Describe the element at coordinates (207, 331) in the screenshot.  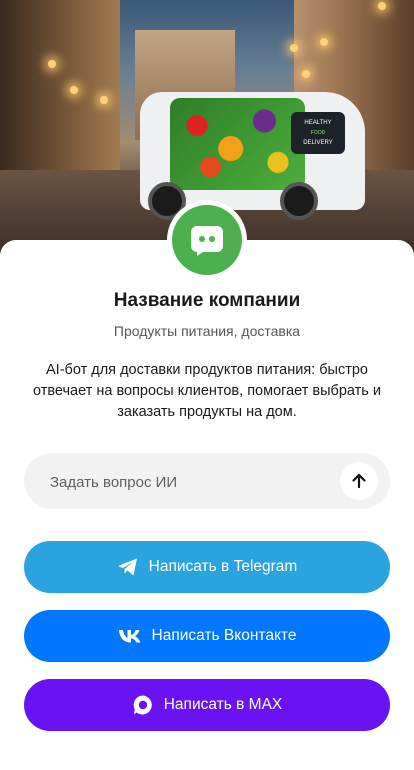
I see `company-subtitle: Продукты питания, доставка` at that location.